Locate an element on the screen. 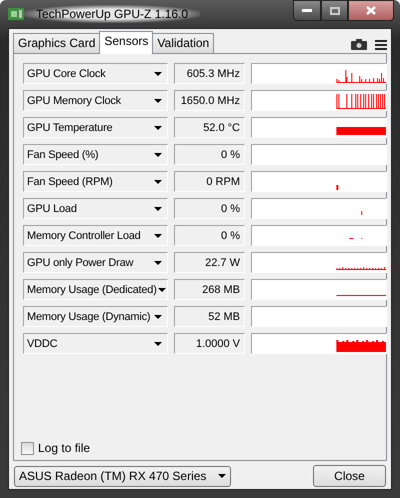  tab: Sensors is located at coordinates (126, 42).